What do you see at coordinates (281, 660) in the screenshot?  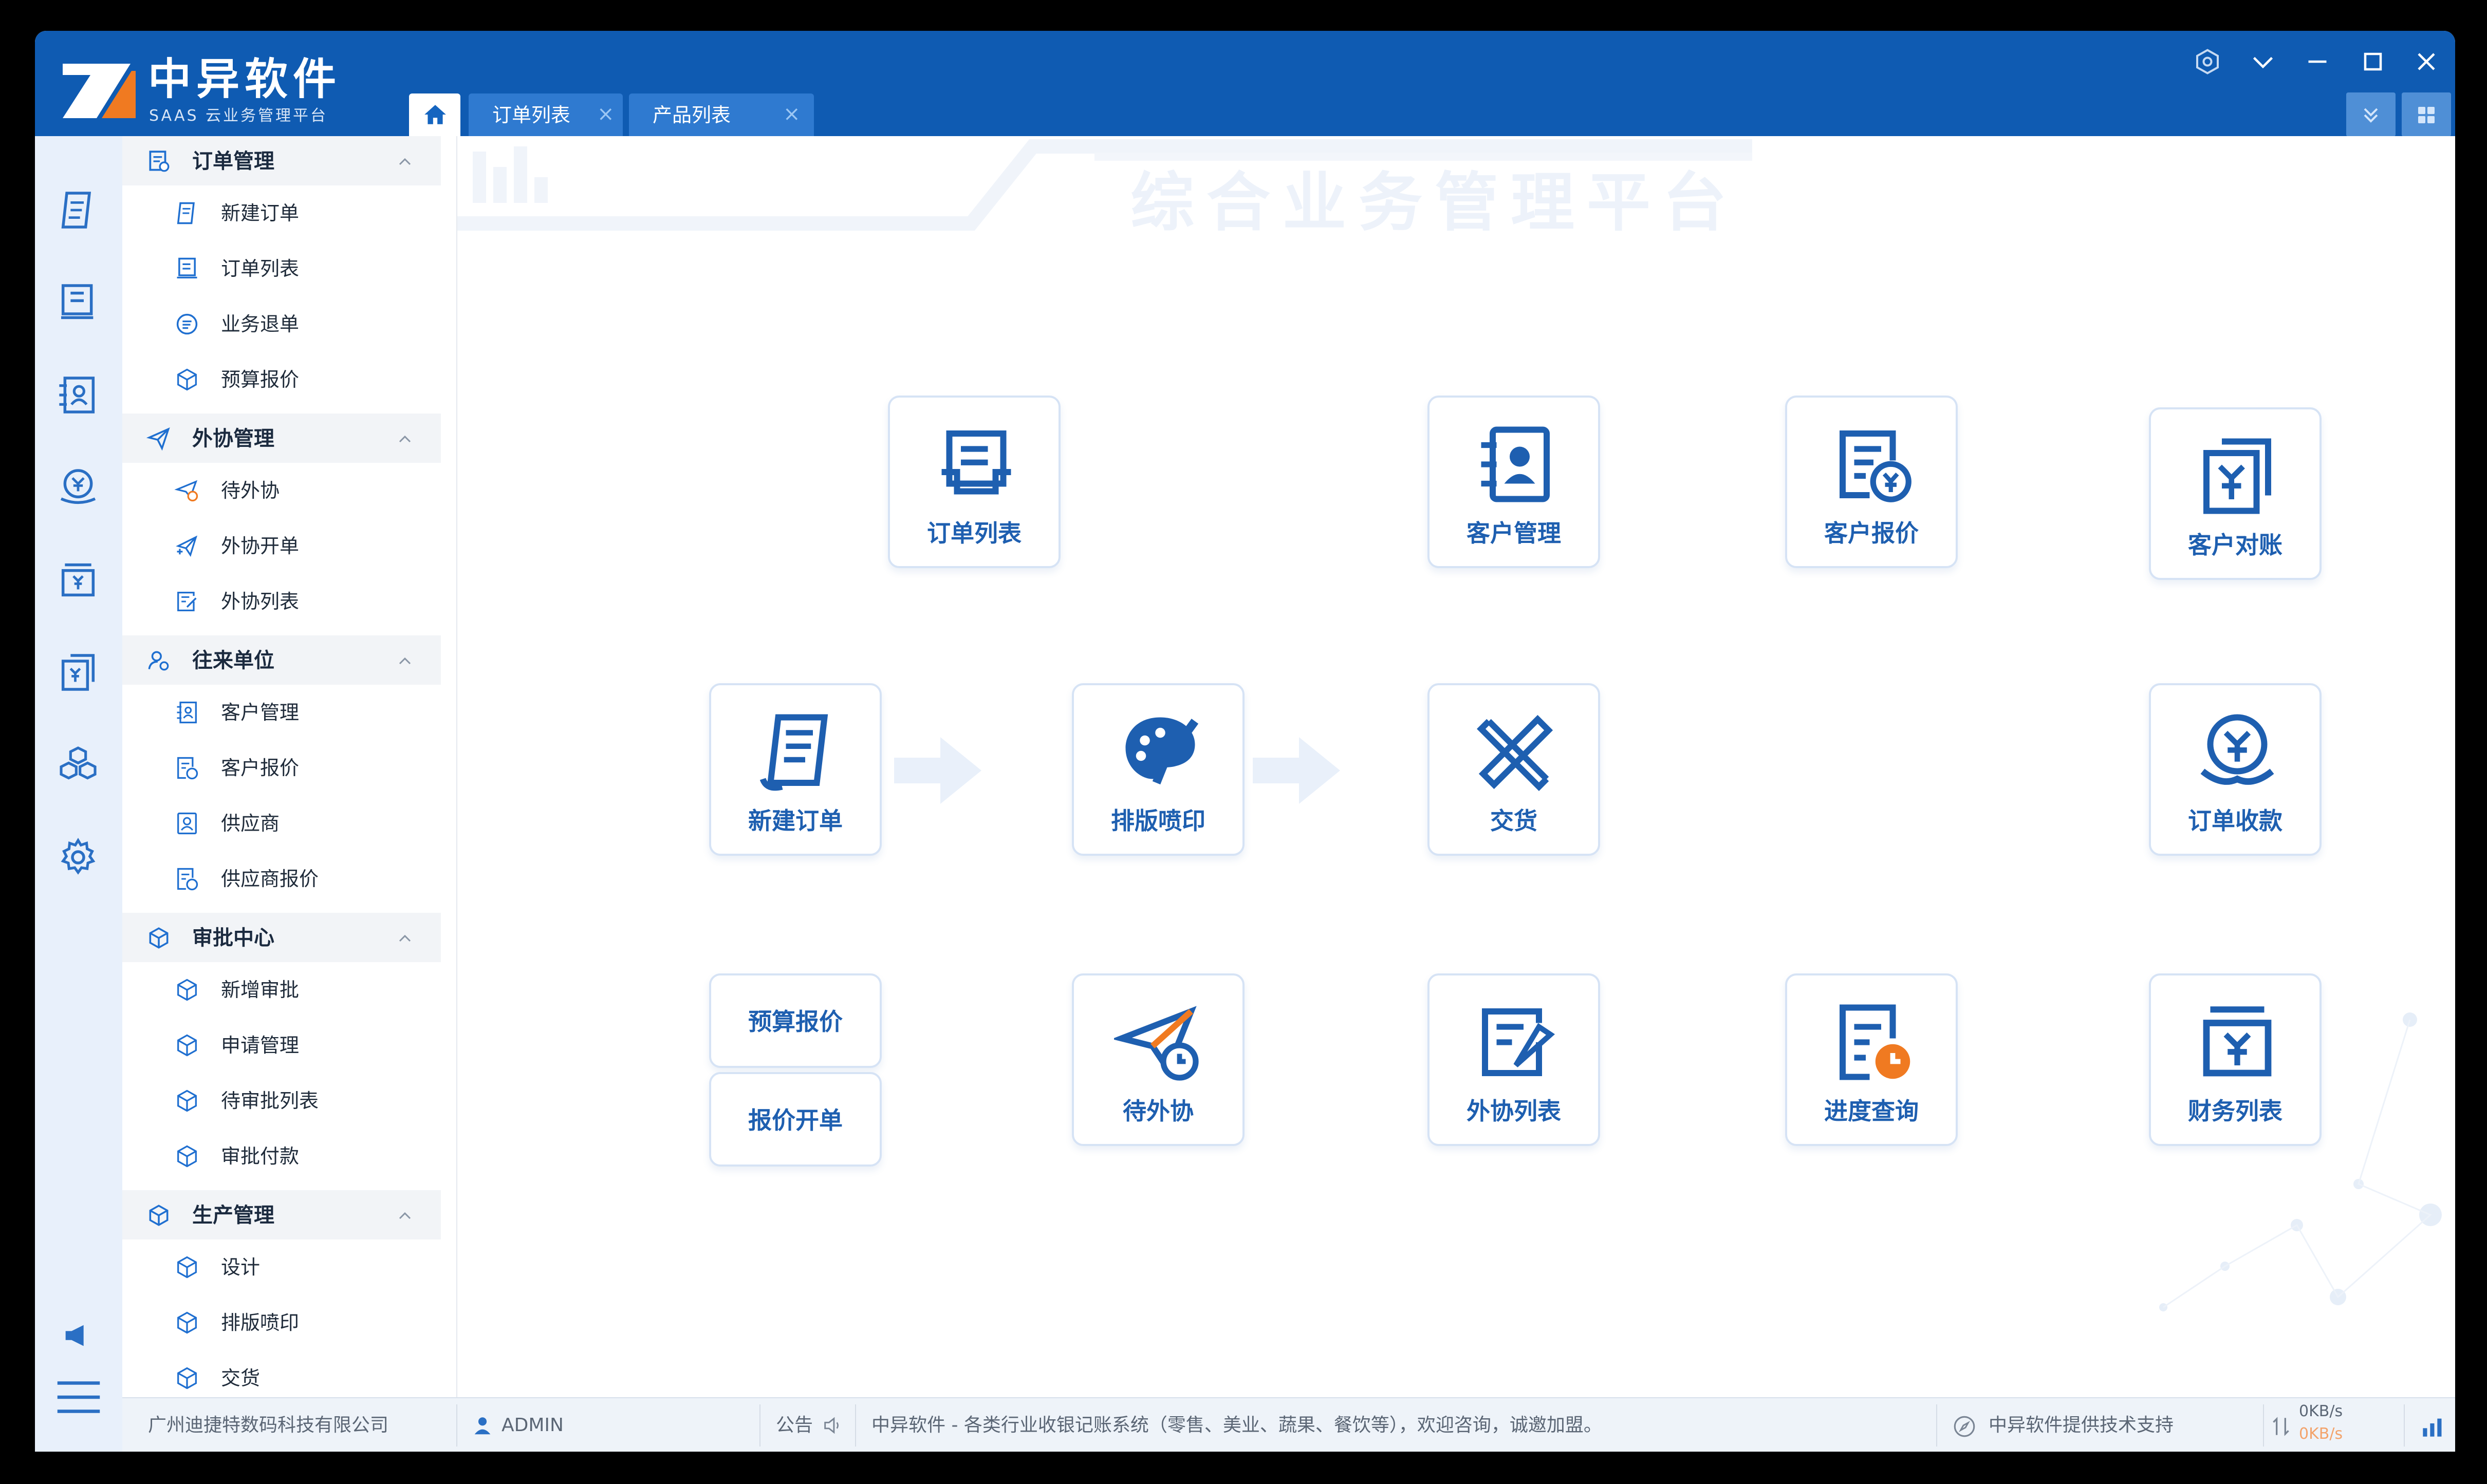 I see `sidebar-group-partners: 往来单位` at bounding box center [281, 660].